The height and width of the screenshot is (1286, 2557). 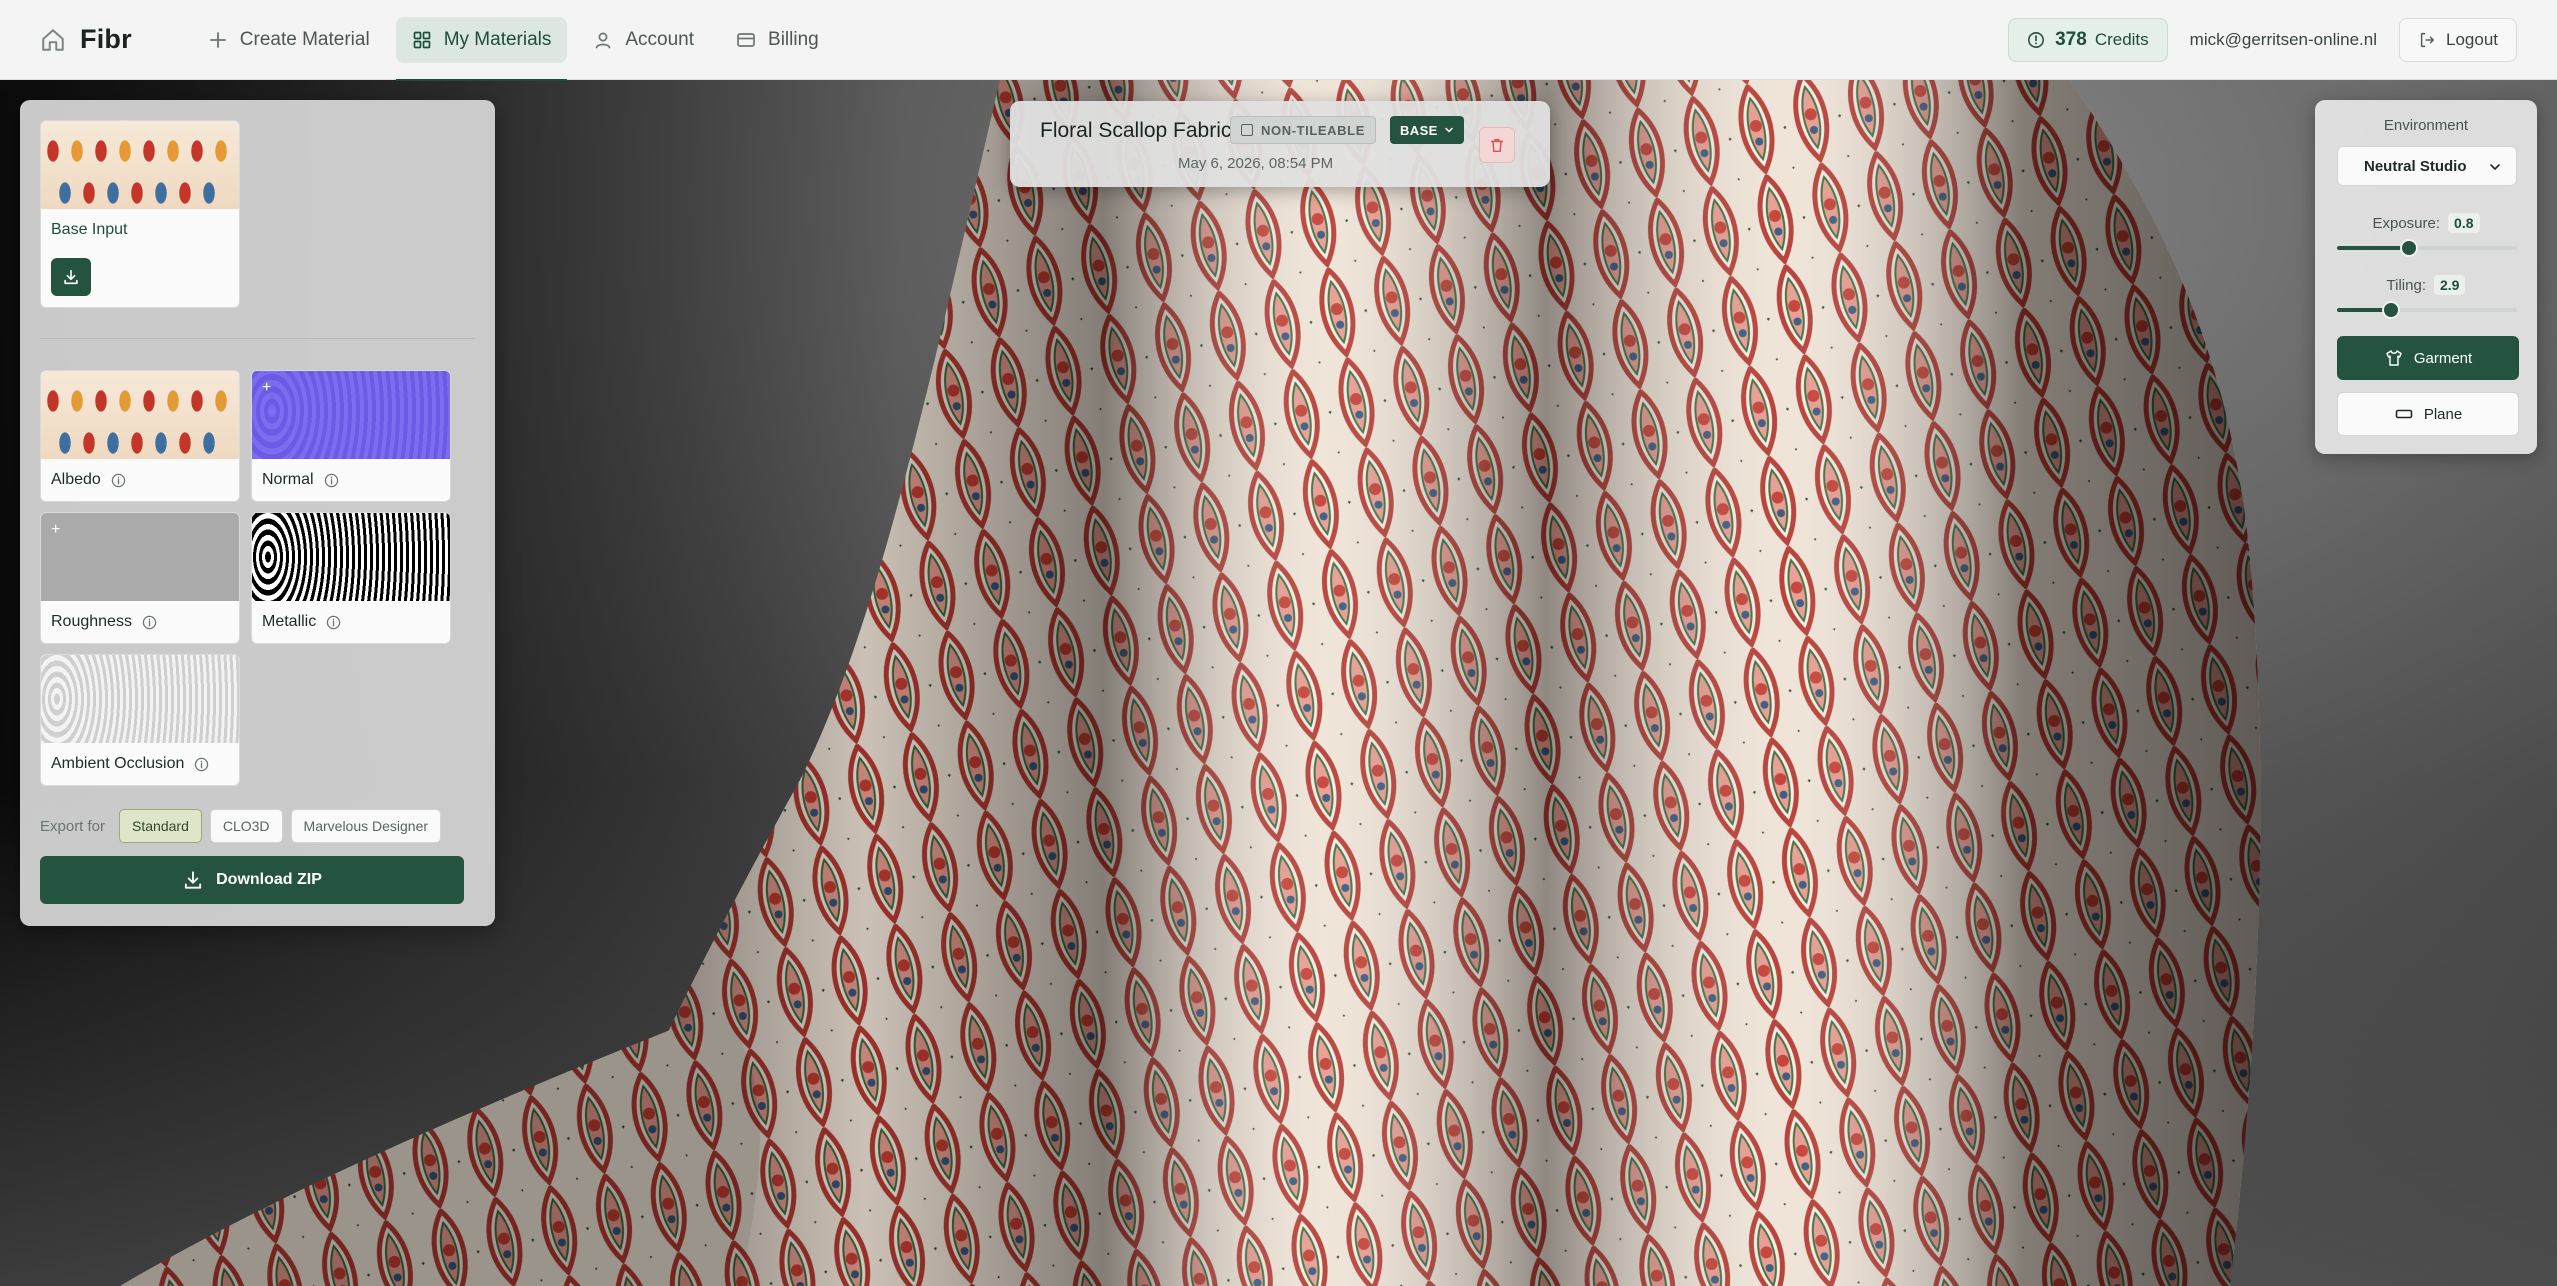 I want to click on credits-badge: 378 Credits, so click(x=2088, y=39).